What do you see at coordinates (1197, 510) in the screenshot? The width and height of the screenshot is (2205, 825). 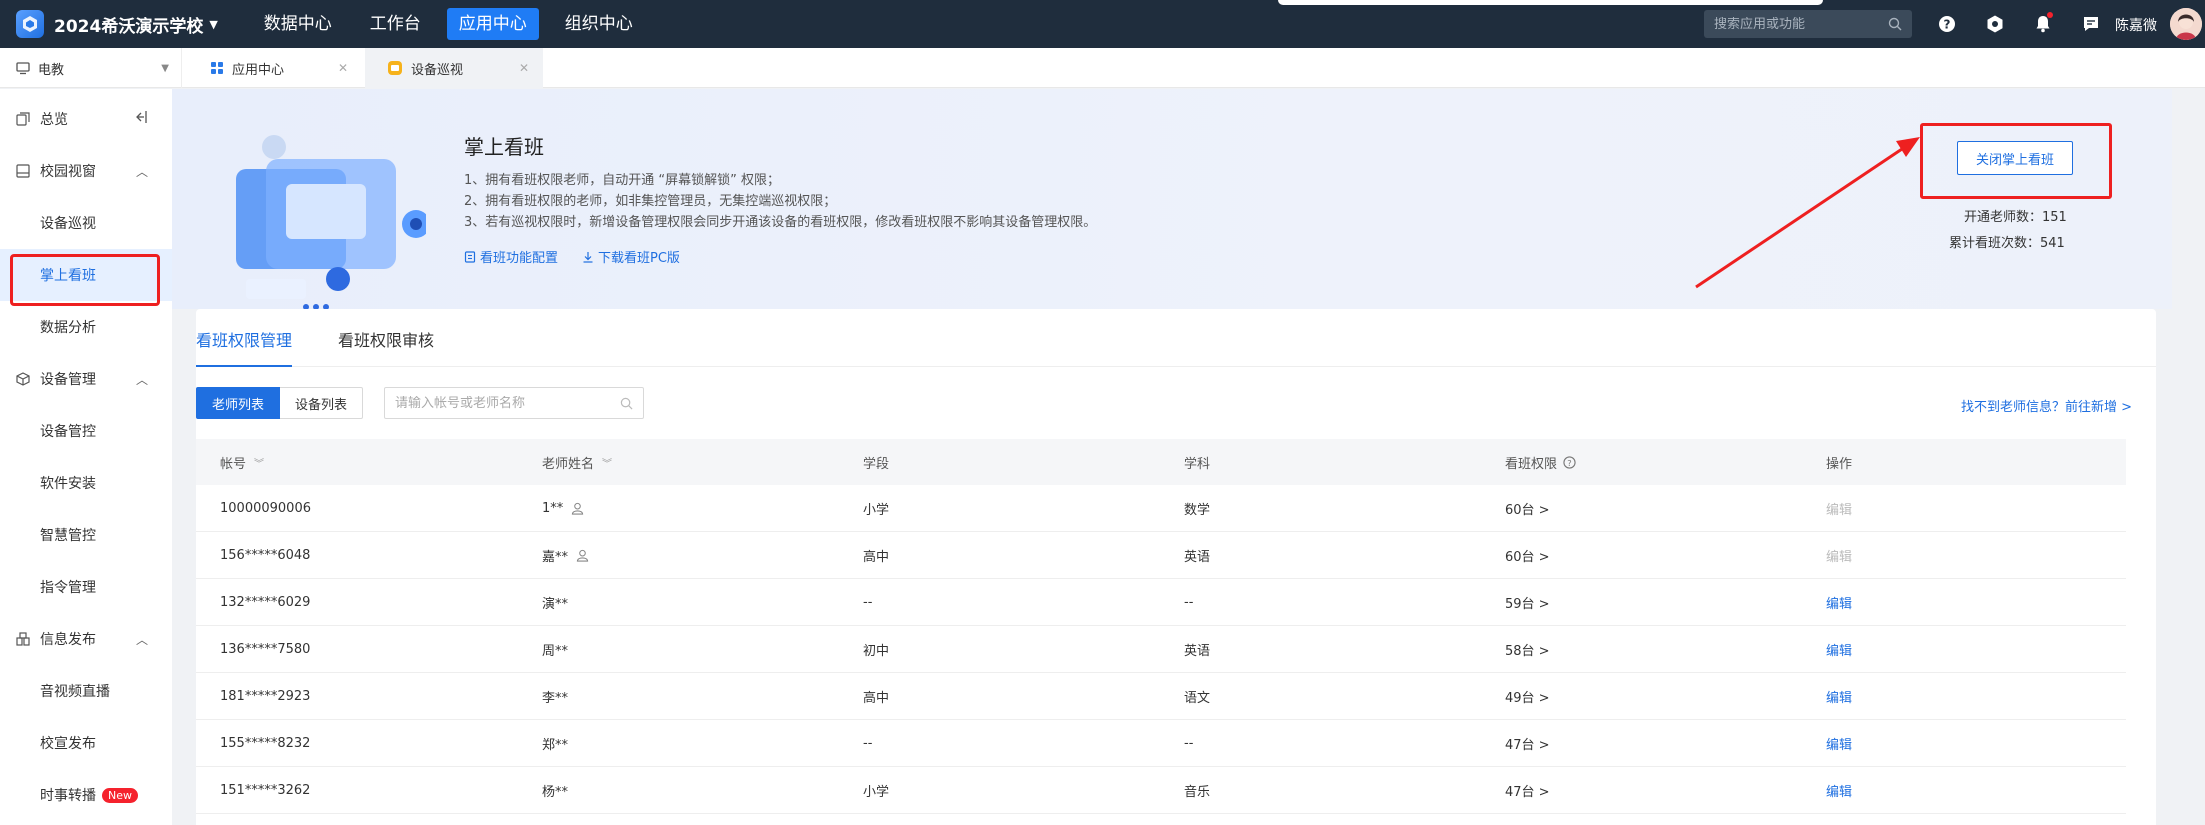 I see `cell-subject: 数学` at bounding box center [1197, 510].